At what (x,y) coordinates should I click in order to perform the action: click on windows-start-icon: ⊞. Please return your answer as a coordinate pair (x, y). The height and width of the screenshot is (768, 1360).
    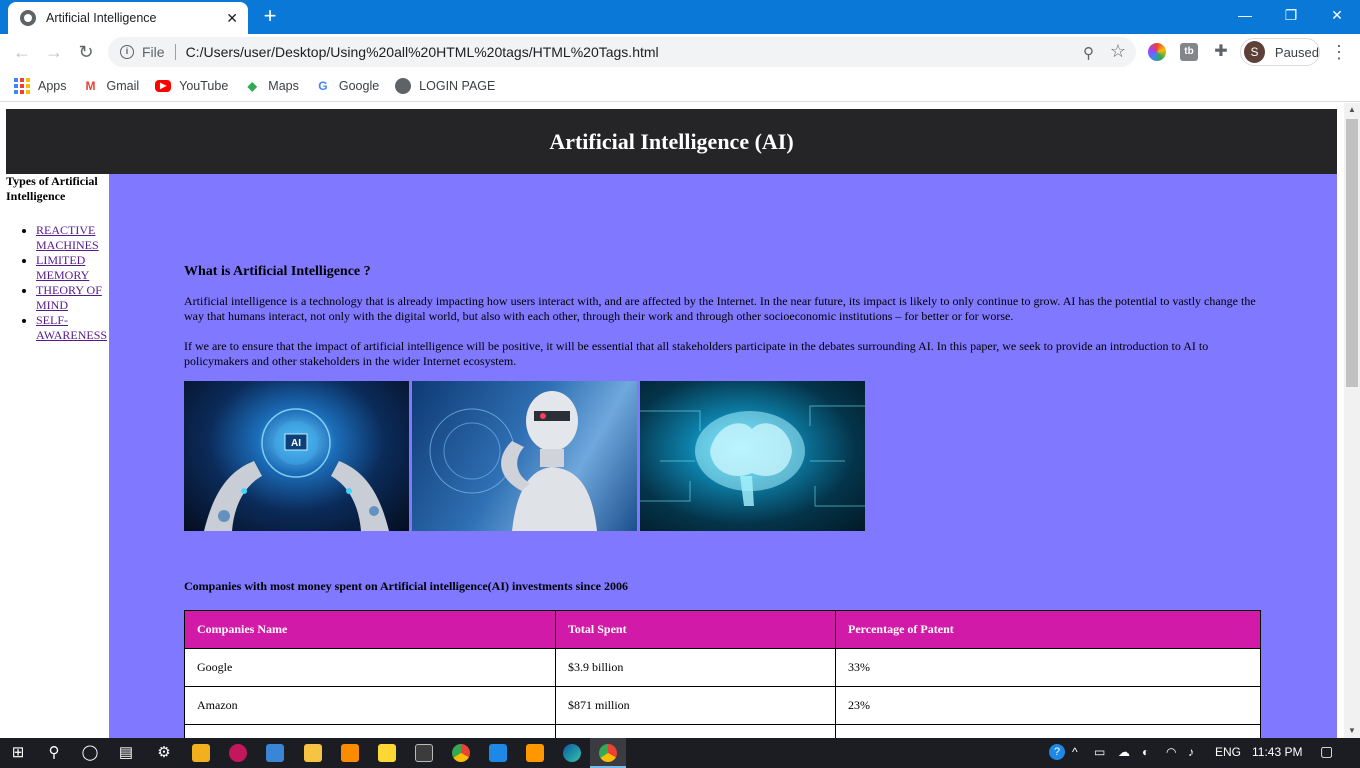
    Looking at the image, I should click on (18, 753).